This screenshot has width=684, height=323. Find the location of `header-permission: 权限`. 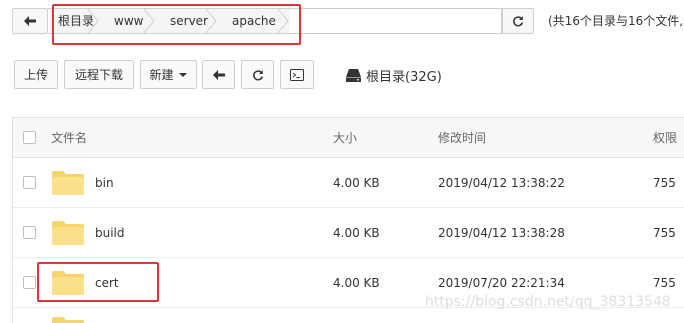

header-permission: 权限 is located at coordinates (665, 137).